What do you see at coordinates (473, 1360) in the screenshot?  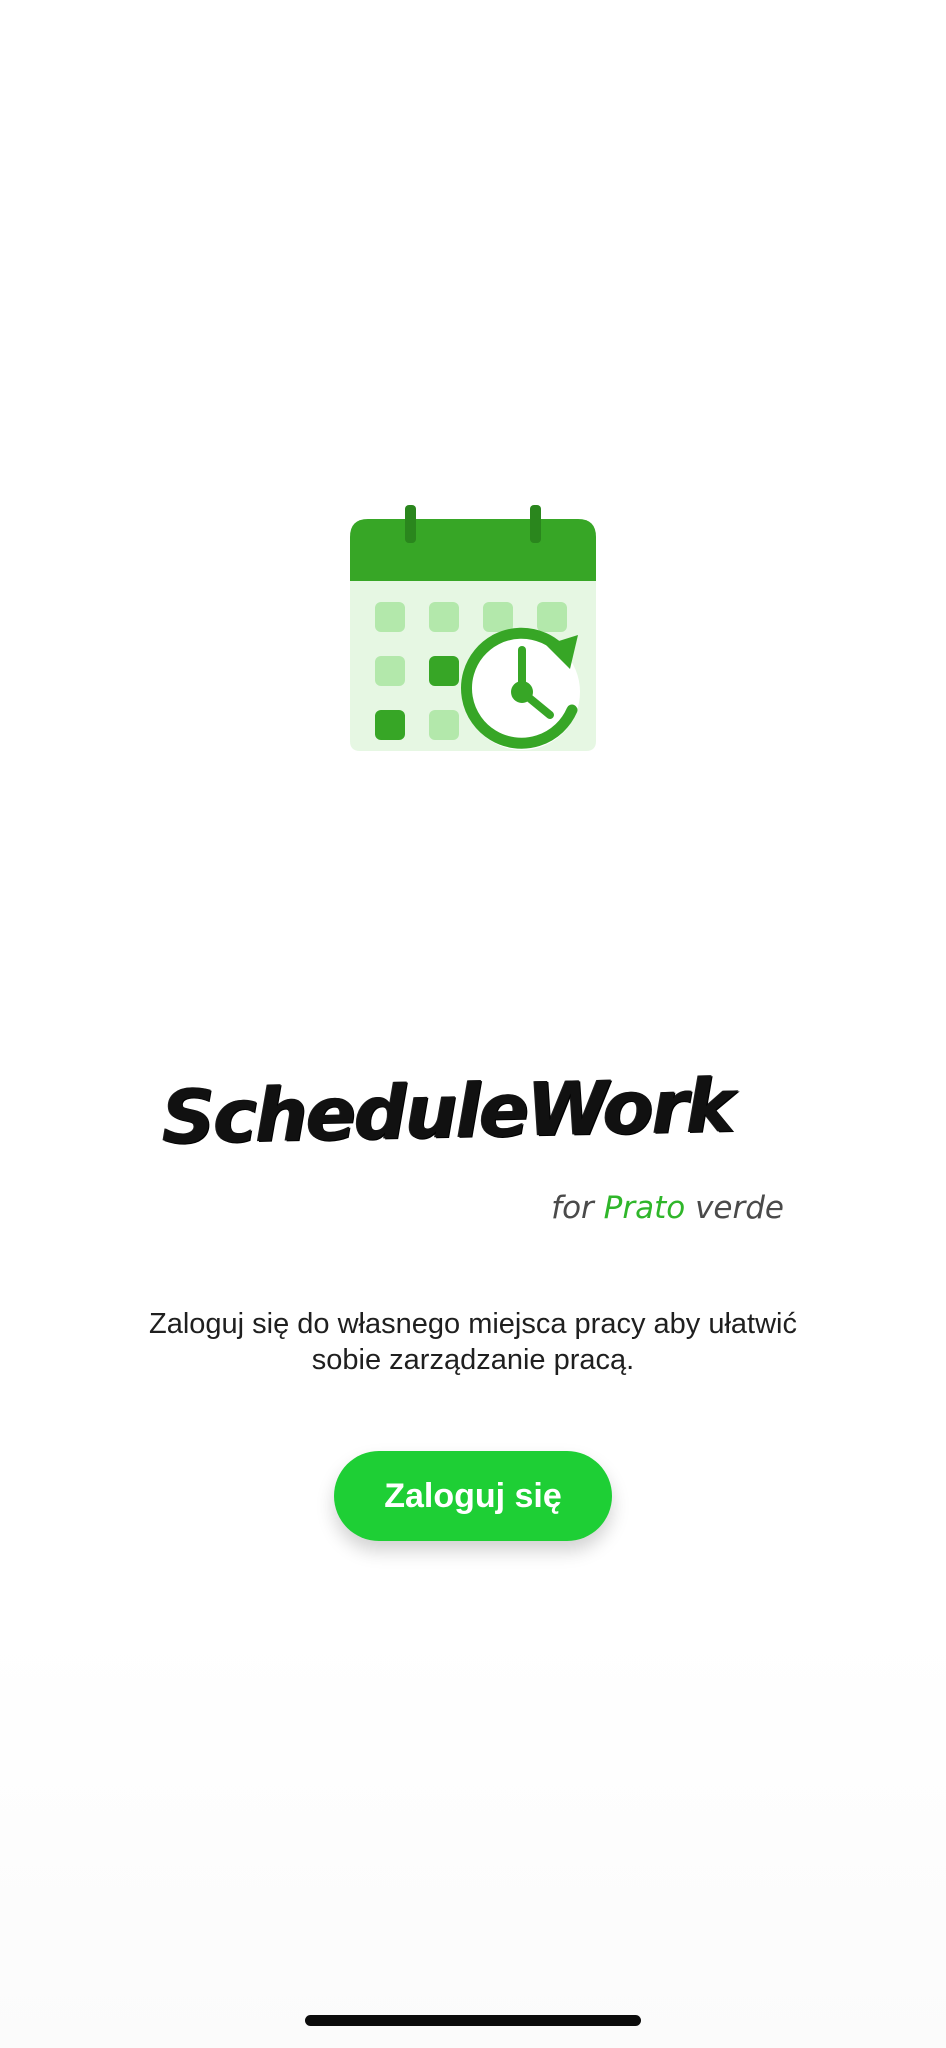 I see `tagline-line-2: sobie zarządzanie pracą.` at bounding box center [473, 1360].